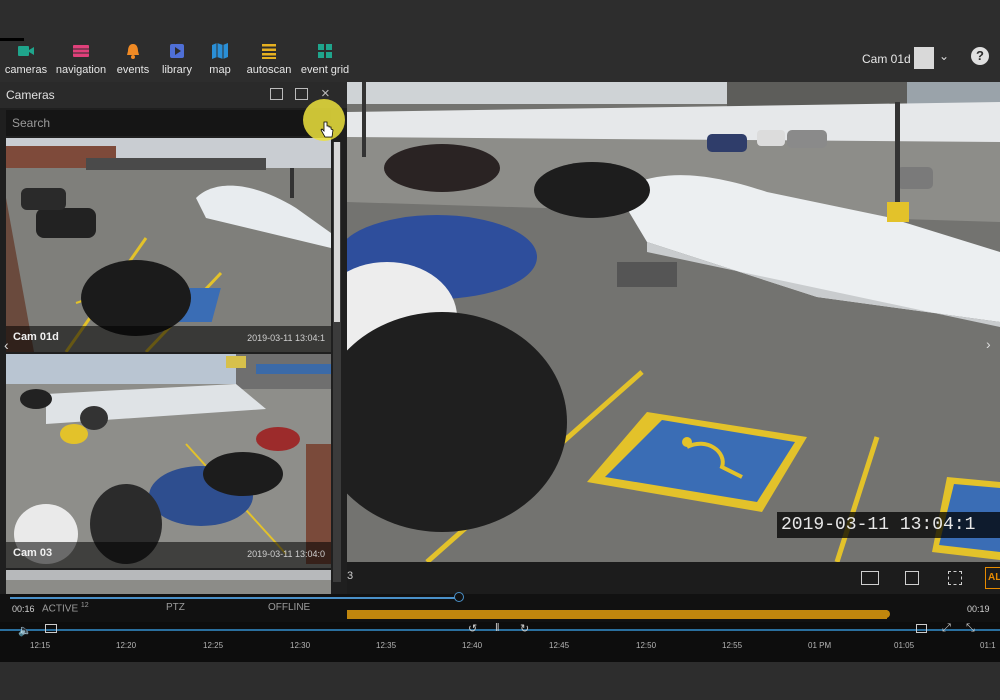 The image size is (1000, 700). What do you see at coordinates (980, 56) in the screenshot?
I see `help-button: ?` at bounding box center [980, 56].